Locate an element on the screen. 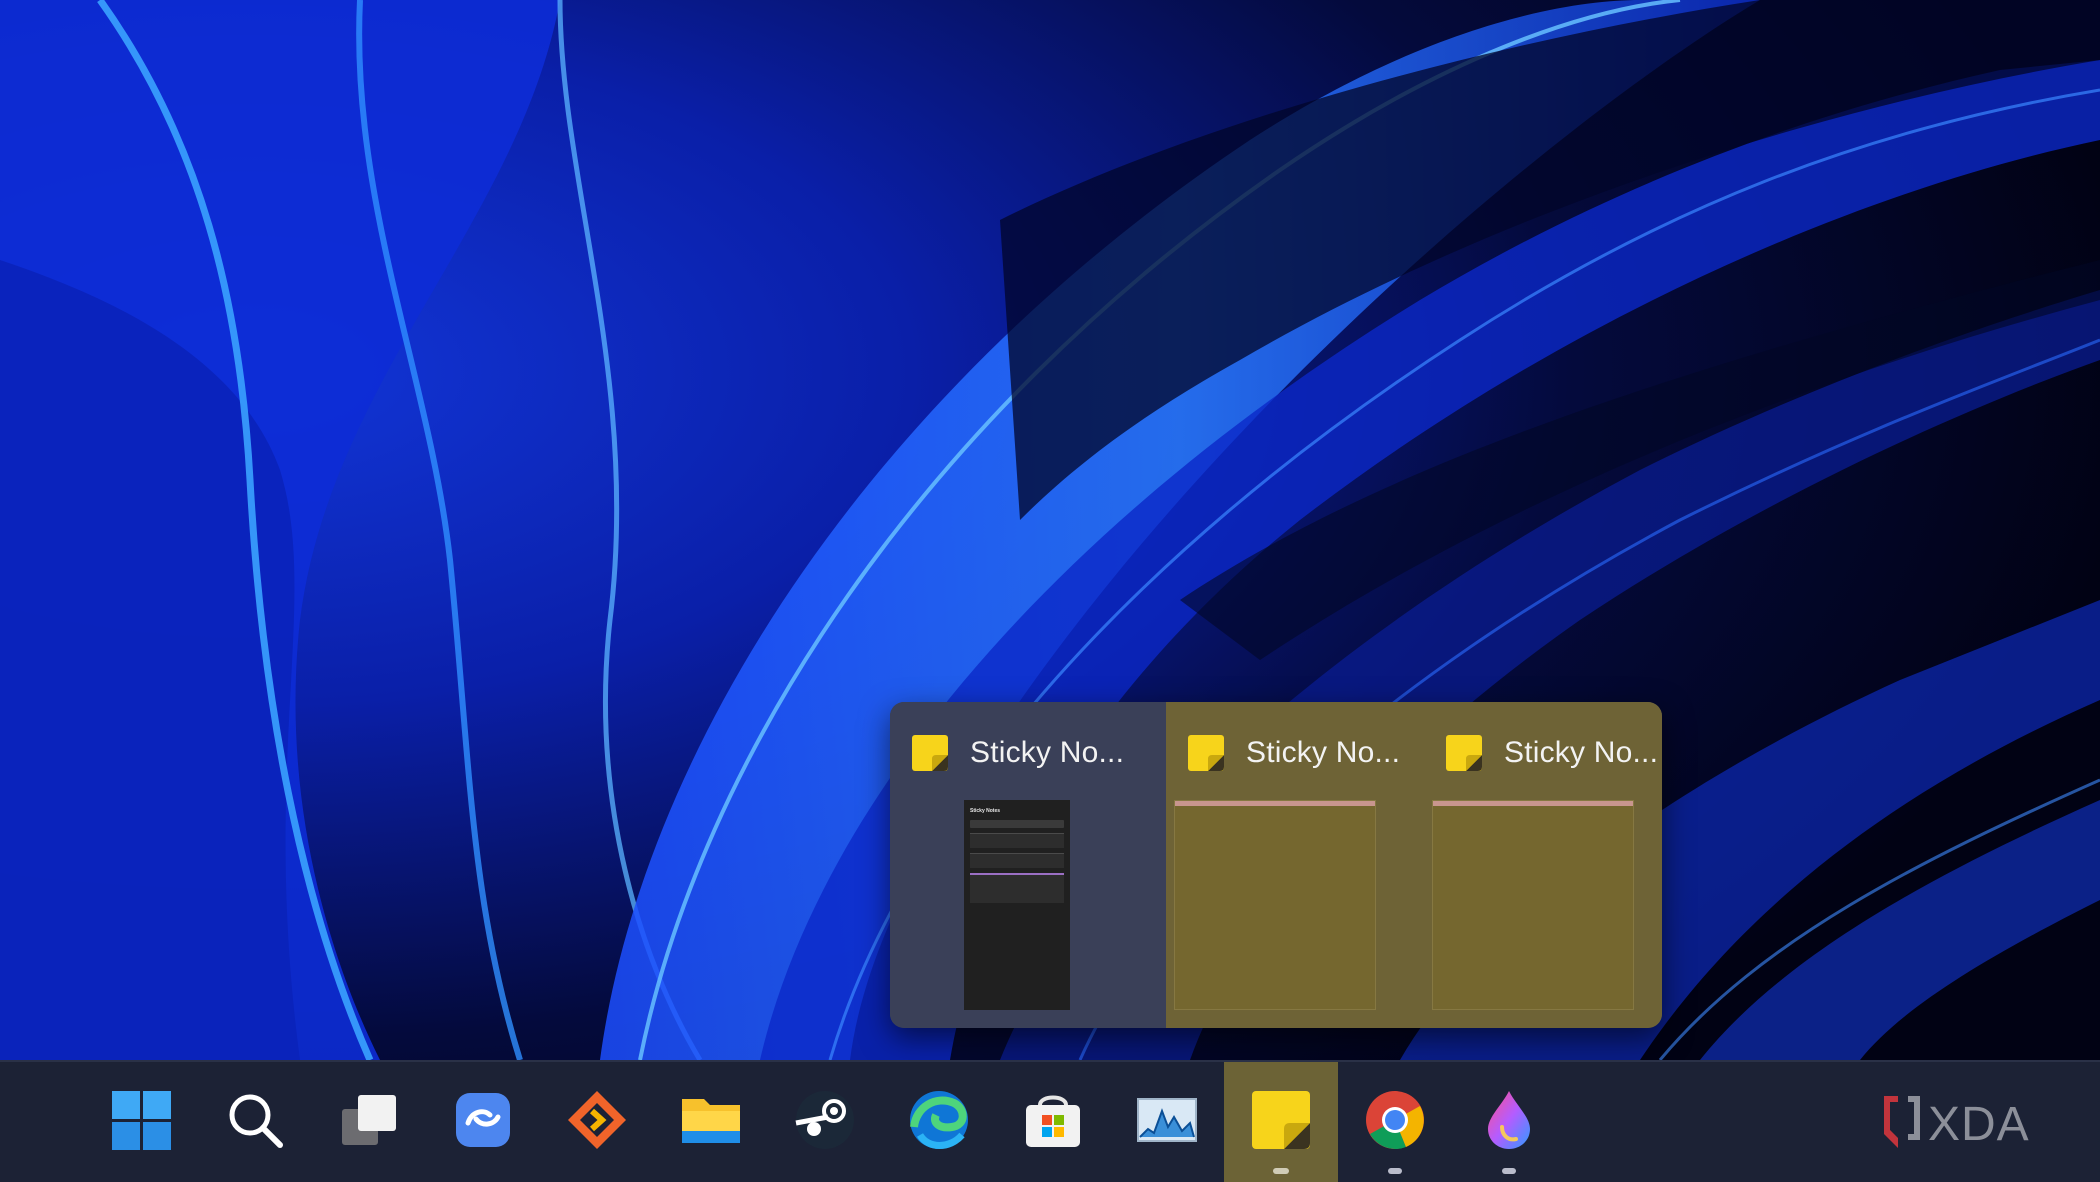 The width and height of the screenshot is (2100, 1182). microsoft-store-icon is located at coordinates (1053, 1120).